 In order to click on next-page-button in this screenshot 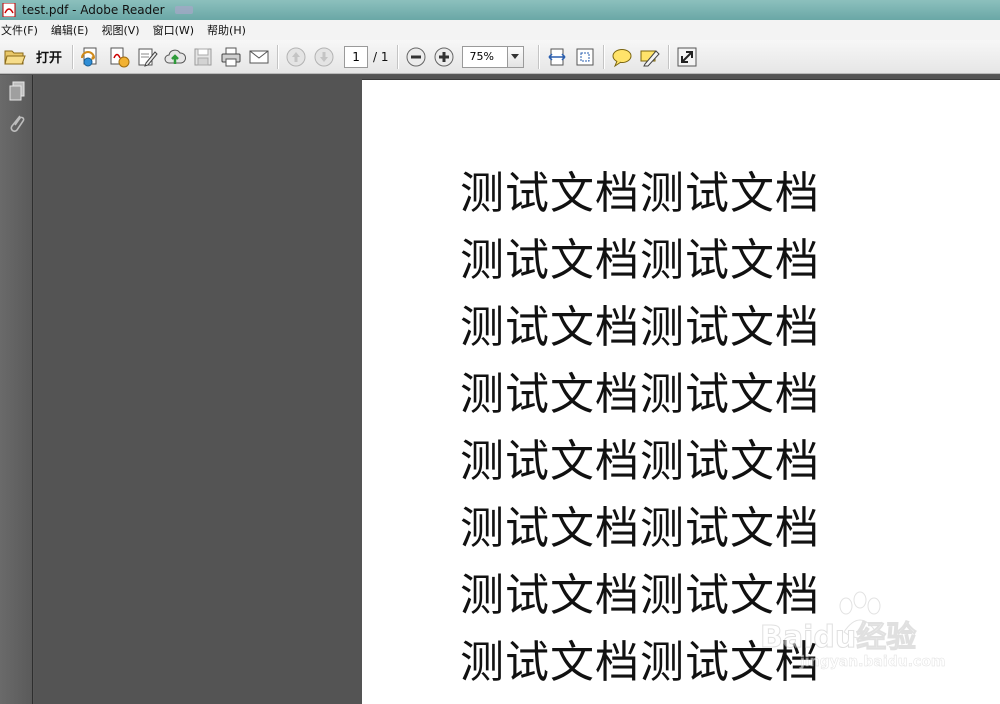, I will do `click(324, 57)`.